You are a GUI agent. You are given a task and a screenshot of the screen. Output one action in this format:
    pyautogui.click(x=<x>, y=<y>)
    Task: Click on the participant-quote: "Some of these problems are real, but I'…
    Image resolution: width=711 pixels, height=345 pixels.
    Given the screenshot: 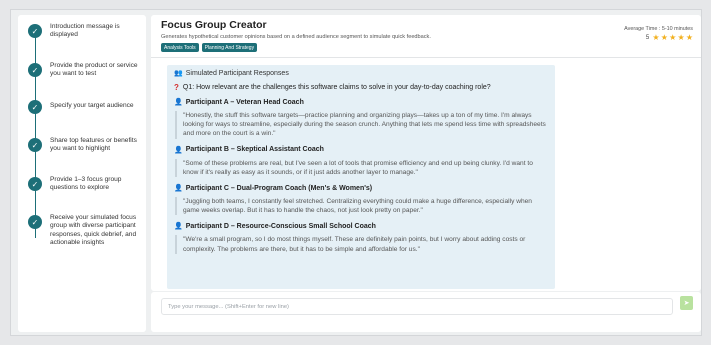 What is the action you would take?
    pyautogui.click(x=362, y=168)
    